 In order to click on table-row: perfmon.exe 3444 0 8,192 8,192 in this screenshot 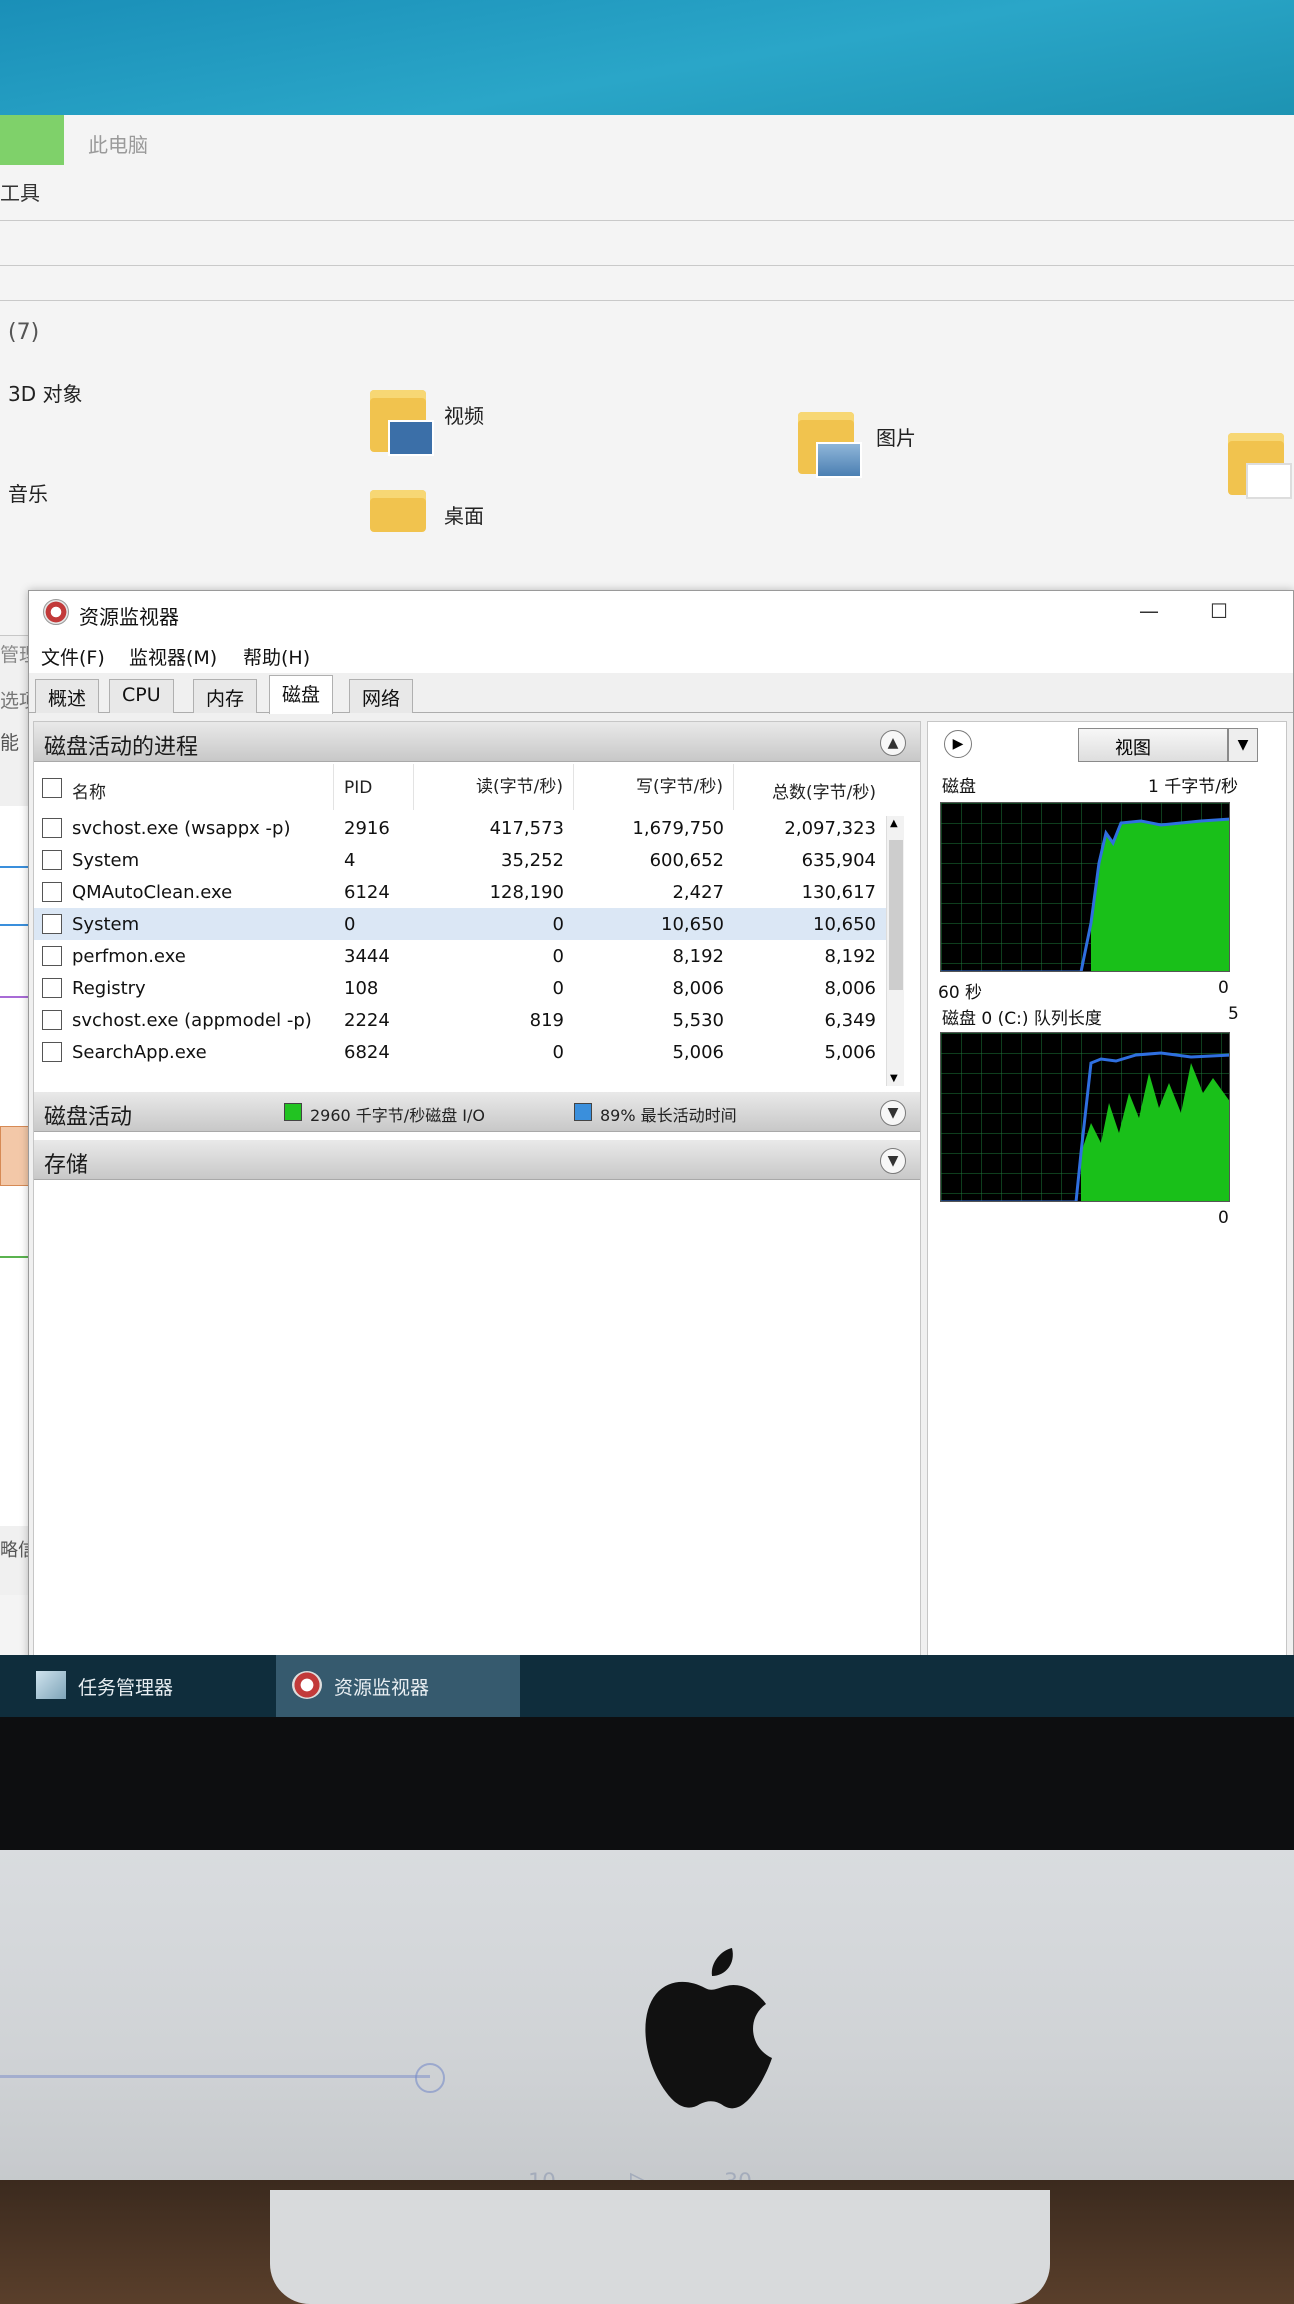, I will do `click(469, 956)`.